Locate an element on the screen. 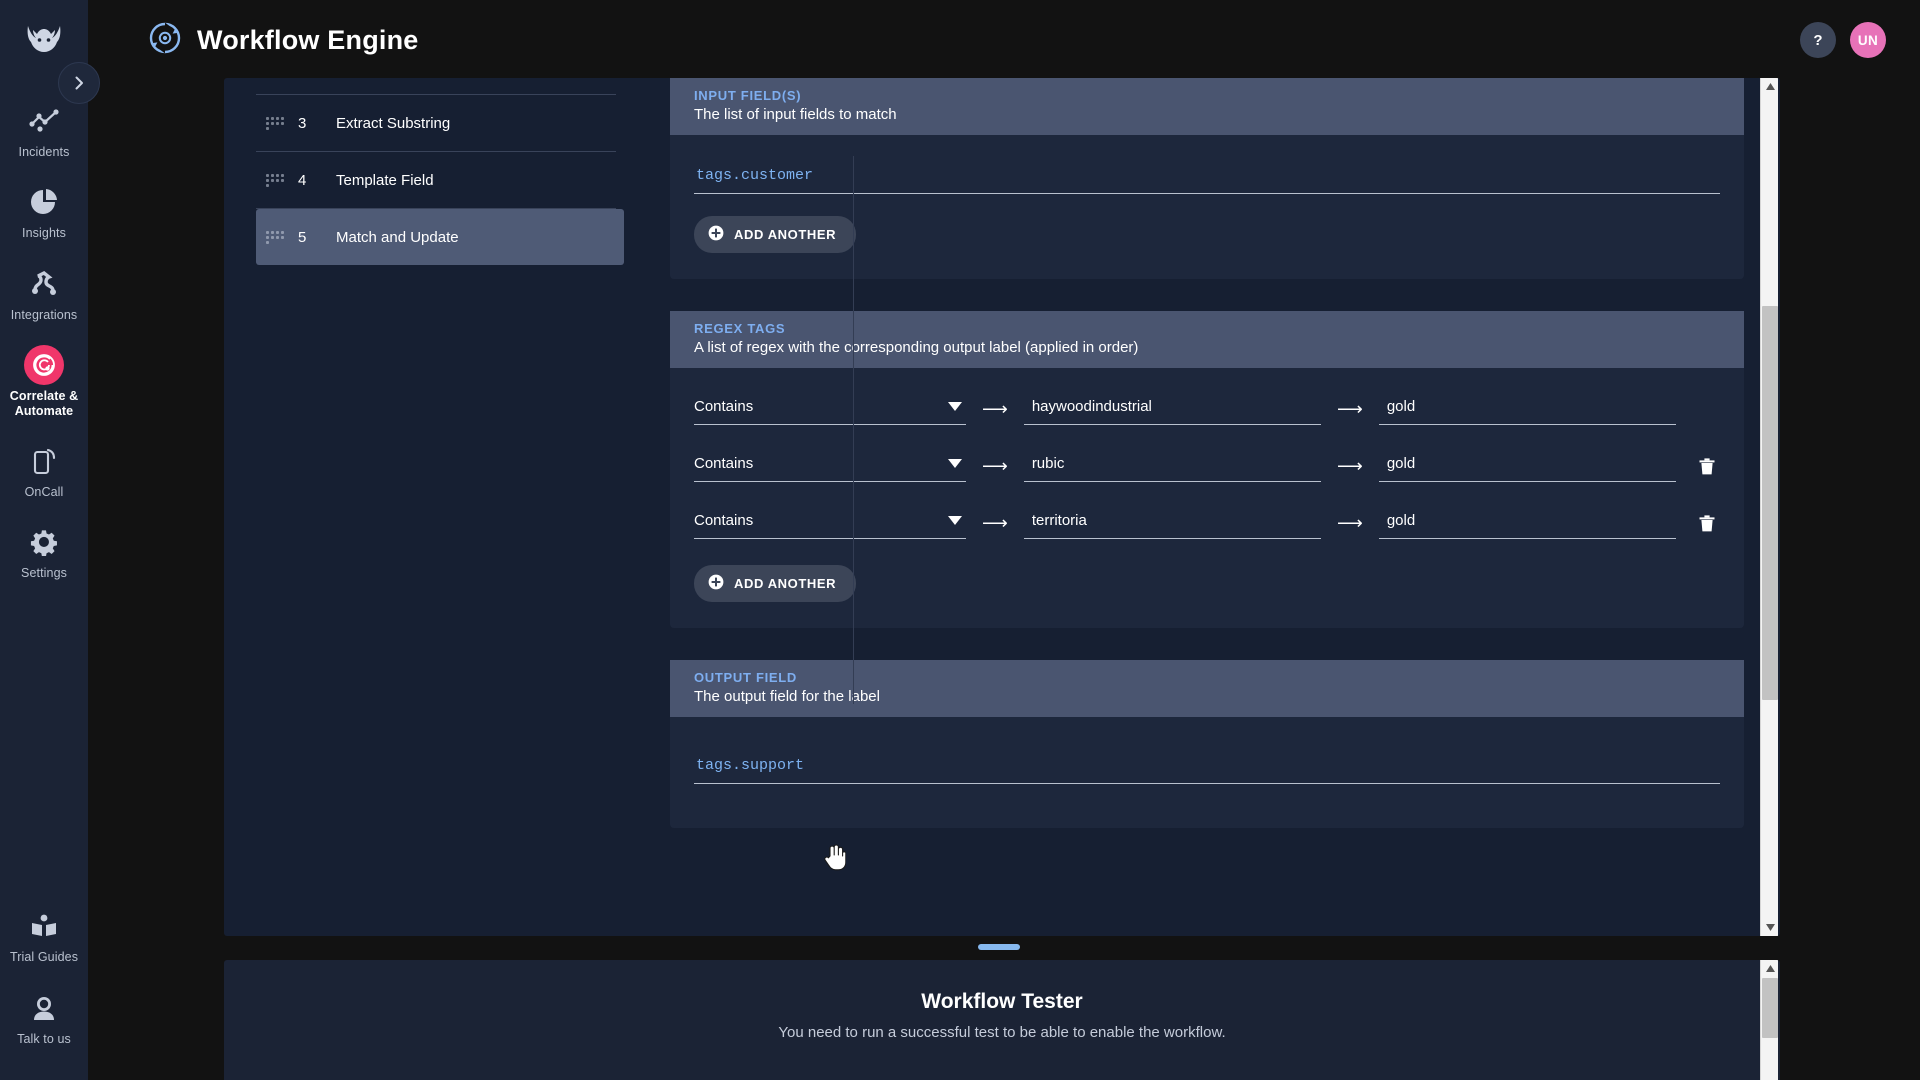 This screenshot has width=1920, height=1080. regex-rule-row: Contains ⟶ territoria ⟶ gold is located at coordinates (1207, 523).